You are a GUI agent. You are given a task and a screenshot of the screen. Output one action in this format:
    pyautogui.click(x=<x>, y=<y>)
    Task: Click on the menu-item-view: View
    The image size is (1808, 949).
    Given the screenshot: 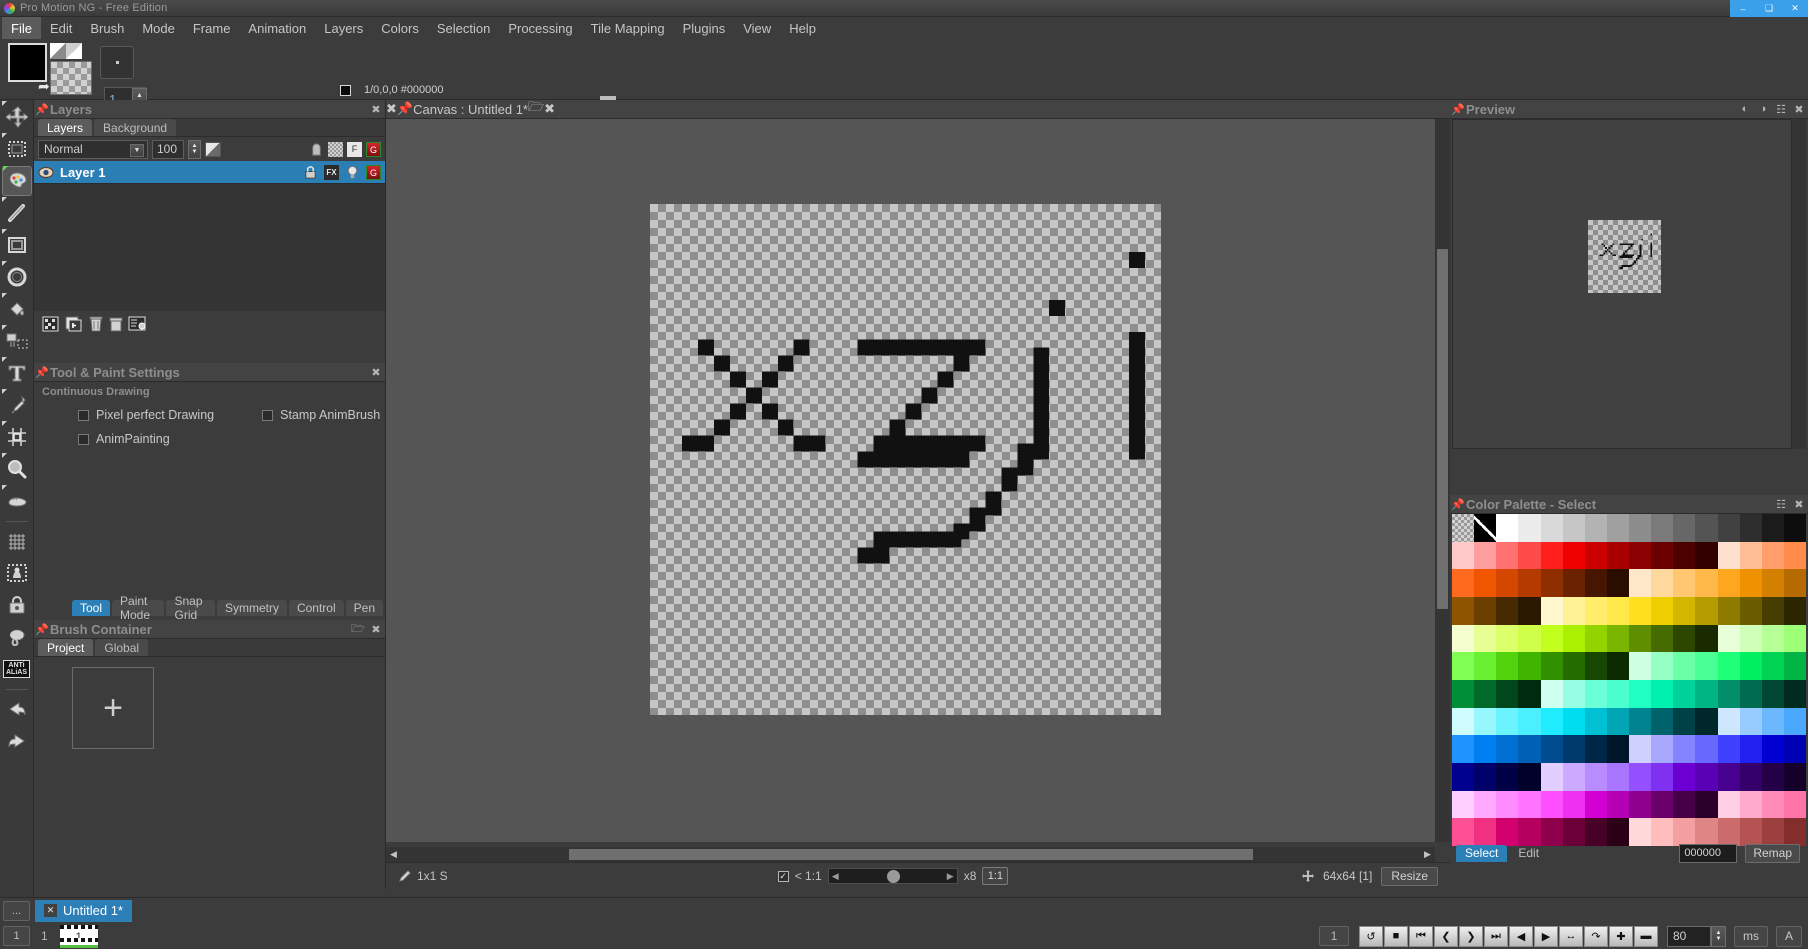 What is the action you would take?
    pyautogui.click(x=757, y=28)
    